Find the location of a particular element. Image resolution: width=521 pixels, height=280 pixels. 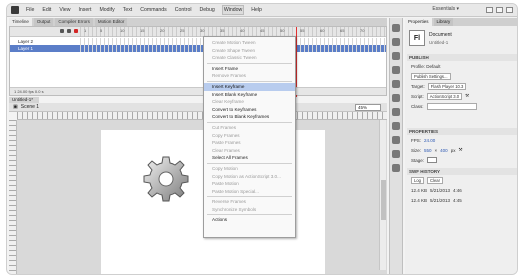

menu-control: Control is located at coordinates (183, 10).